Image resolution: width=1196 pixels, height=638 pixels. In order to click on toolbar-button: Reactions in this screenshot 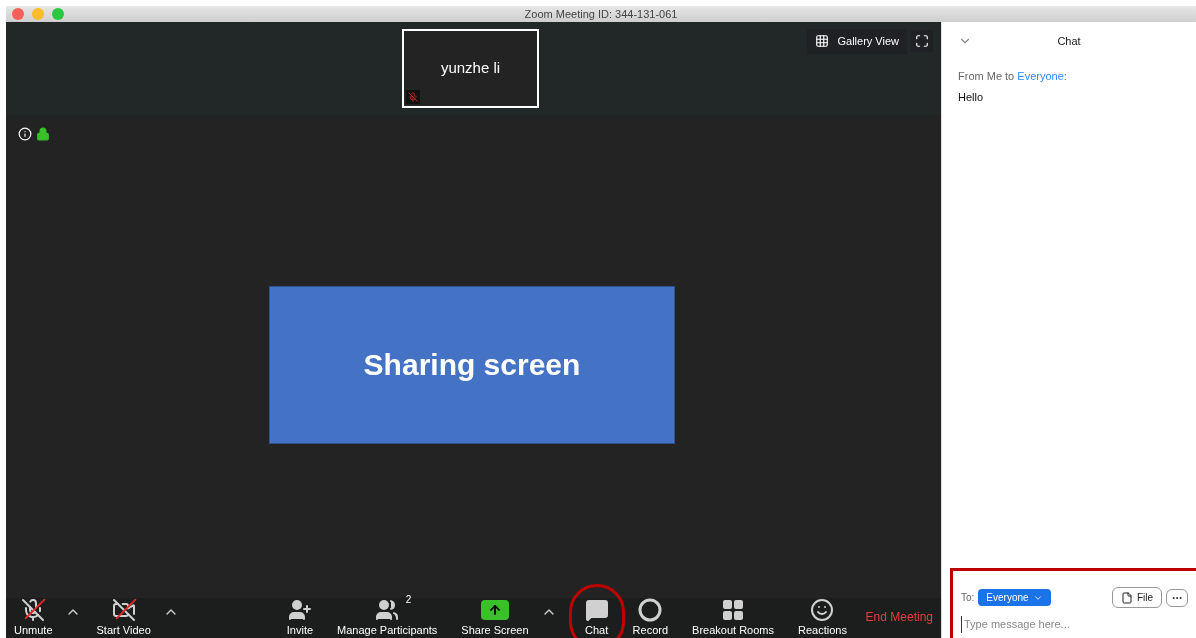, I will do `click(822, 615)`.